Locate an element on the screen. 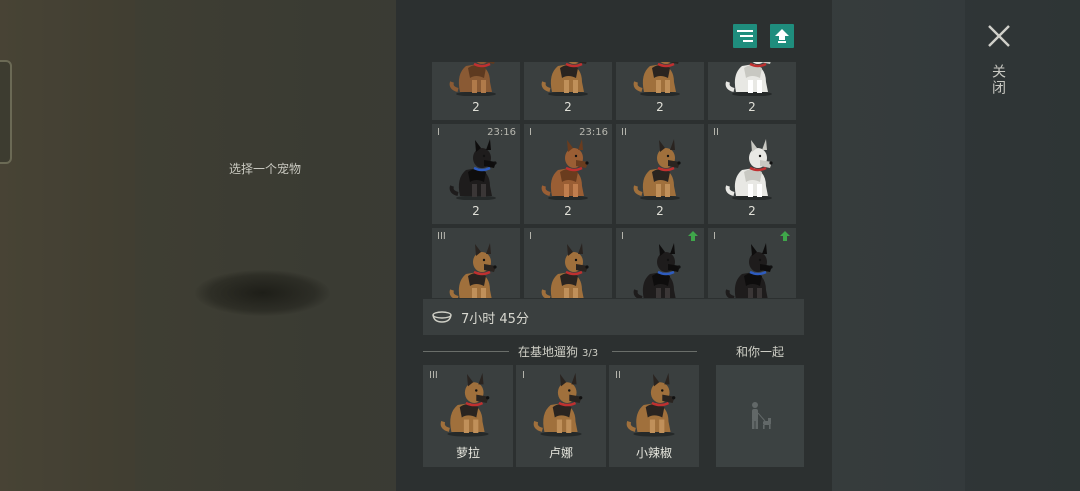 This screenshot has height=491, width=1080. person-with-dog-icon is located at coordinates (761, 415).